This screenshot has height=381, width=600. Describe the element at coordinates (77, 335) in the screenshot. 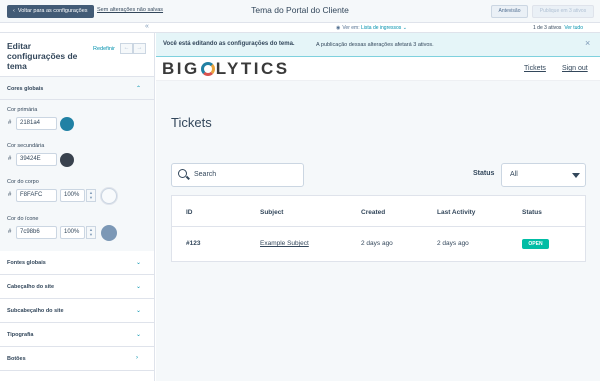

I see `section-typography: Tipografia ⌄` at that location.